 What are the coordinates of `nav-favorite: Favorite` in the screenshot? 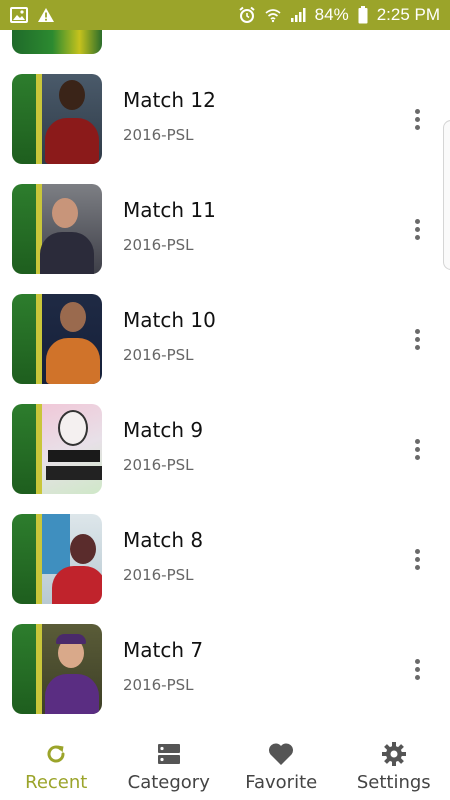 It's located at (281, 765).